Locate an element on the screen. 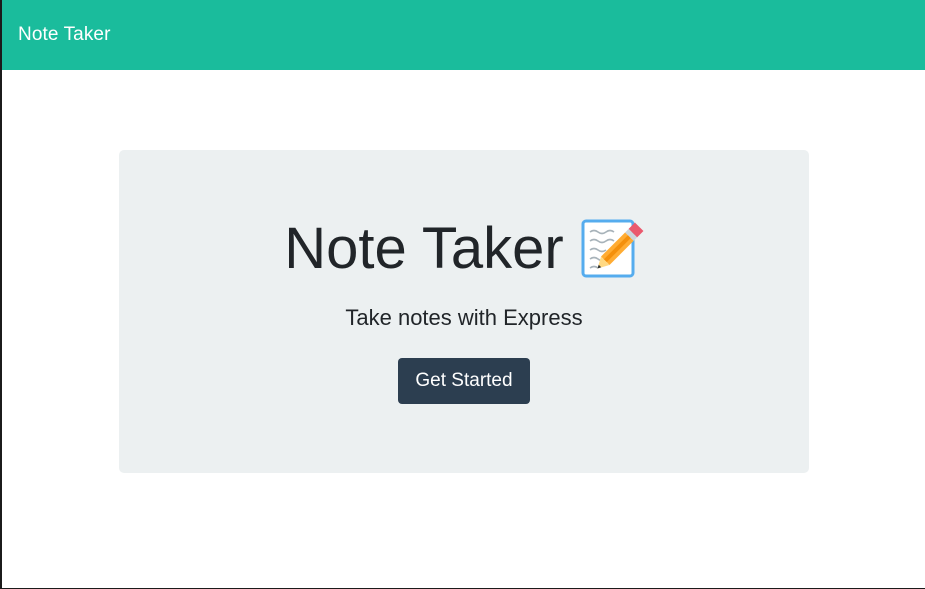 This screenshot has width=925, height=589. hero-heading: Note Taker is located at coordinates (464, 249).